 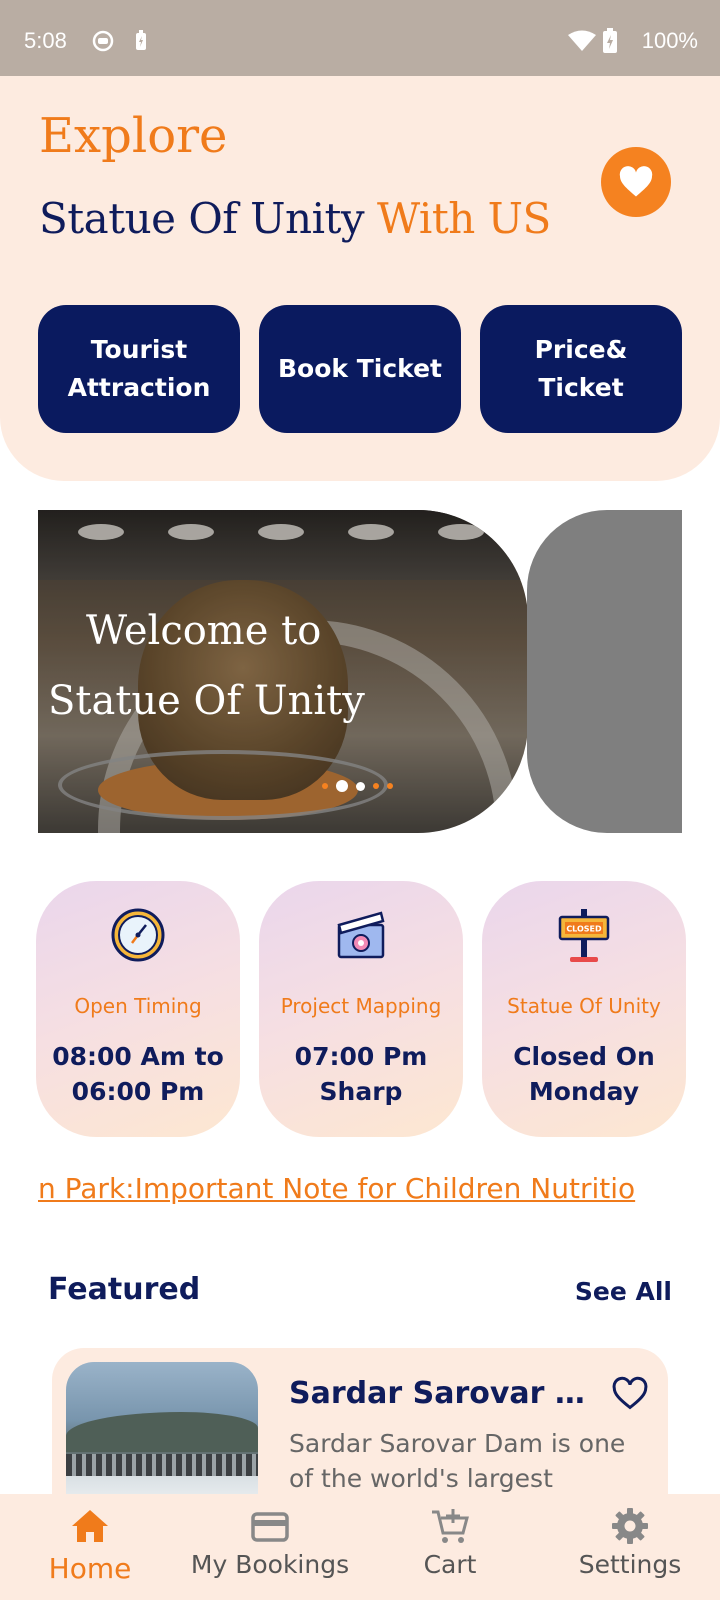 What do you see at coordinates (138, 935) in the screenshot?
I see `clock-icon` at bounding box center [138, 935].